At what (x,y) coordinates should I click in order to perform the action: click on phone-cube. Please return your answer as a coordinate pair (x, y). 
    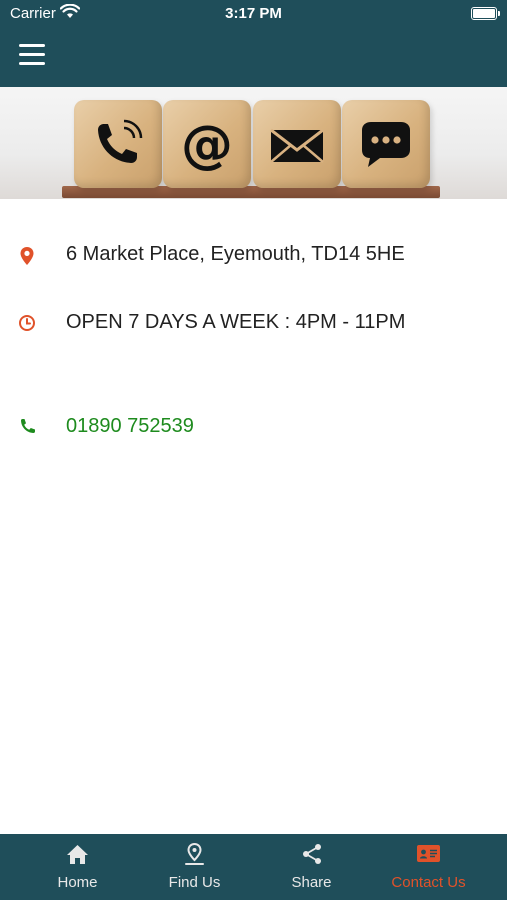
    Looking at the image, I should click on (118, 144).